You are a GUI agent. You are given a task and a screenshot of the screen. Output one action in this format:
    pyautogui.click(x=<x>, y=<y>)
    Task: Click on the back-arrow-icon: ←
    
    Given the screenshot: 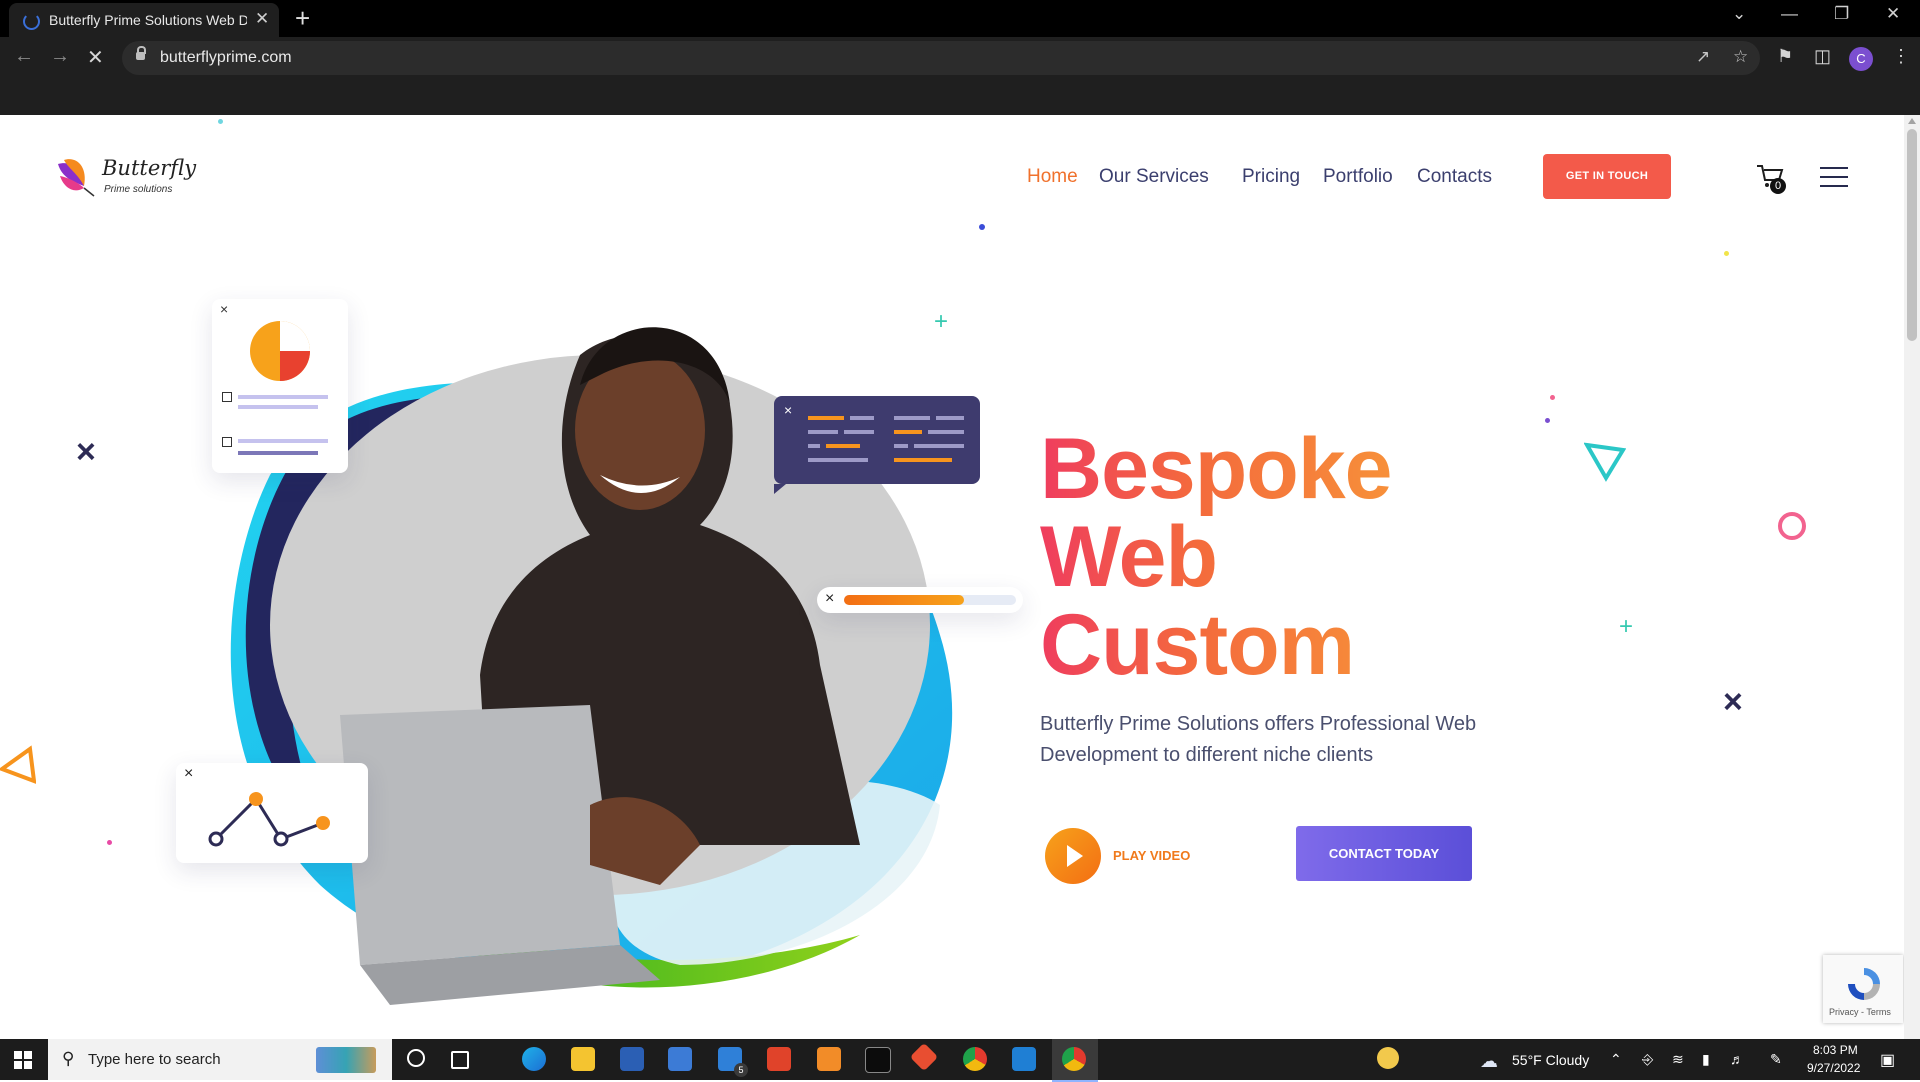 What is the action you would take?
    pyautogui.click(x=24, y=56)
    